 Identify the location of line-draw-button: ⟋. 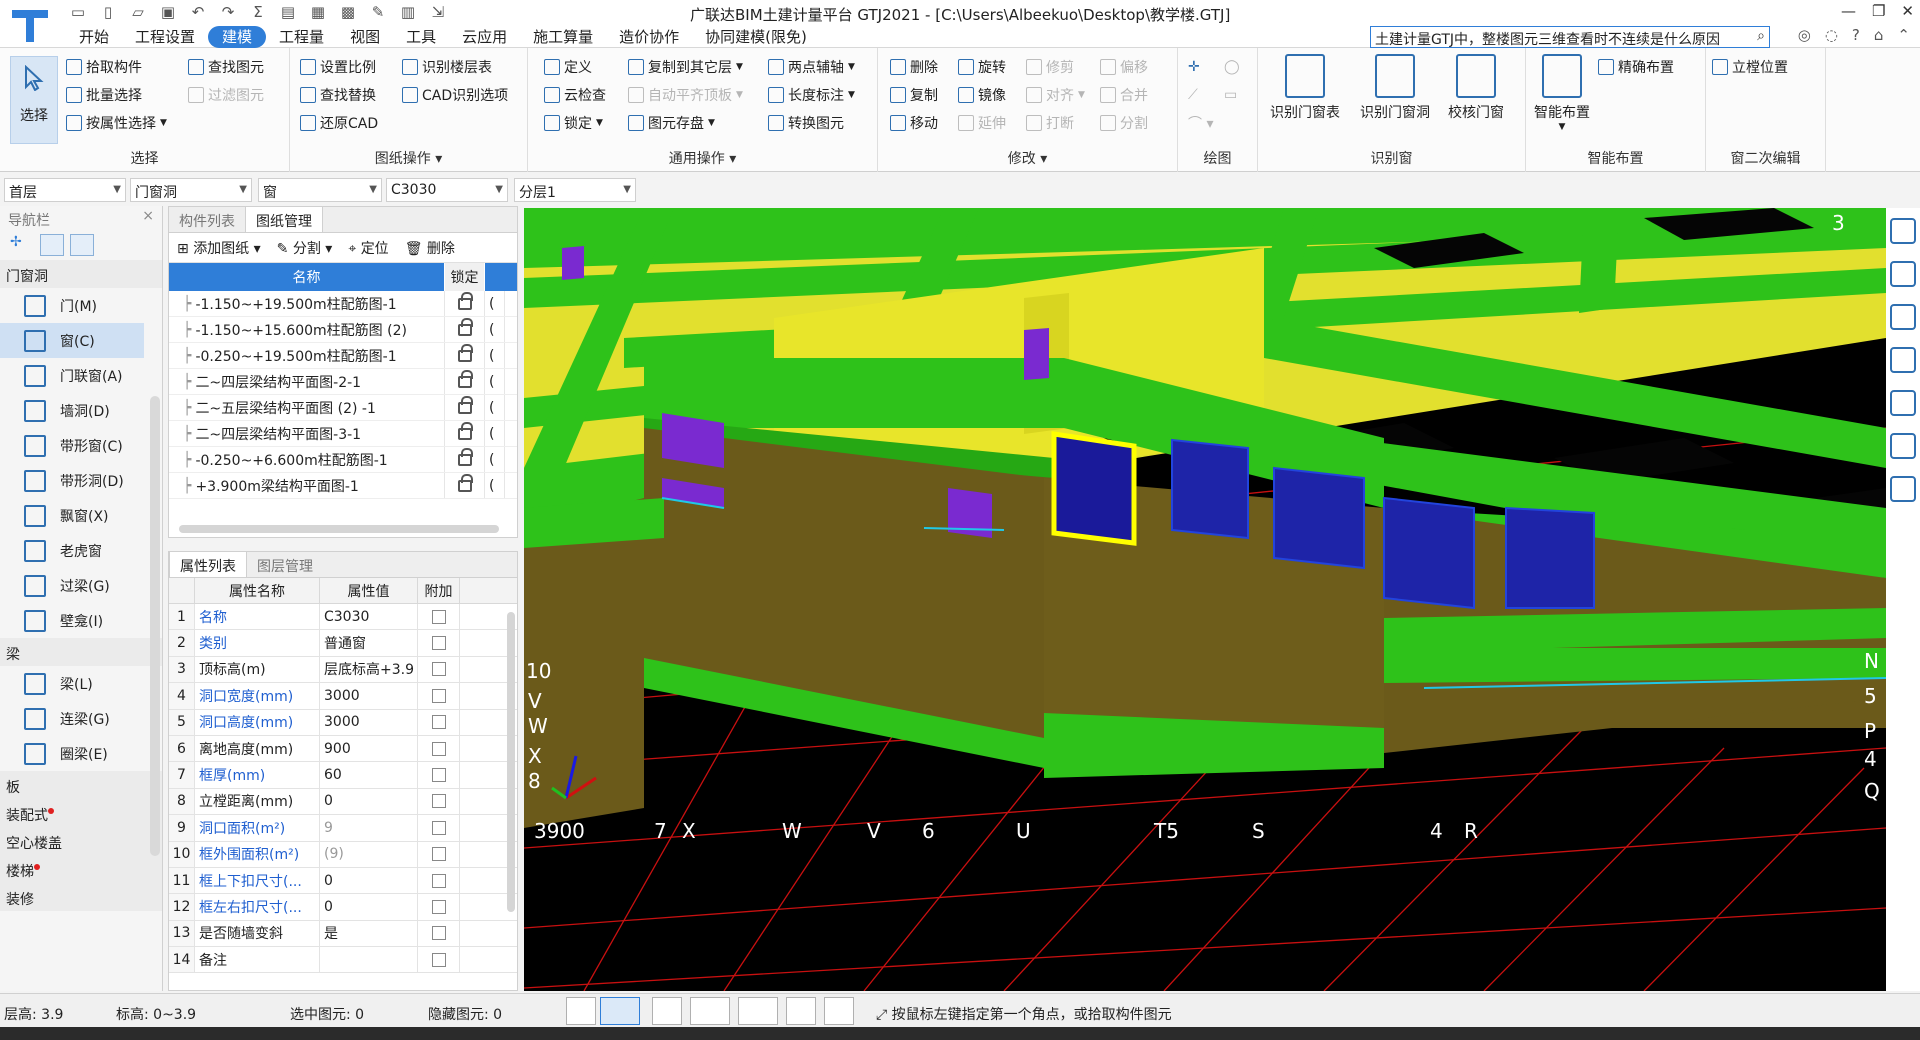
(1193, 95).